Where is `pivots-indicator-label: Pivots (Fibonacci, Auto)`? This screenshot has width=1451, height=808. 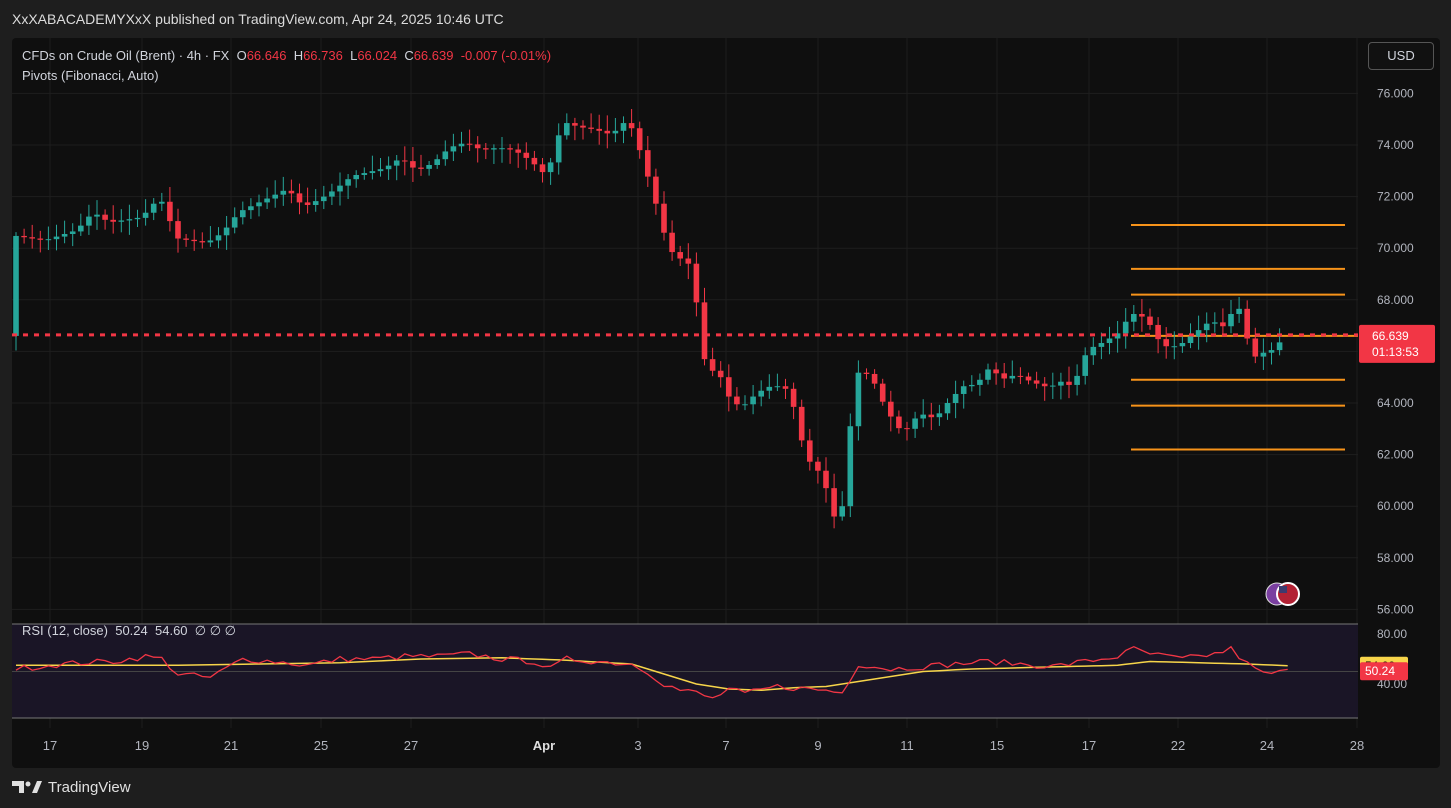 pivots-indicator-label: Pivots (Fibonacci, Auto) is located at coordinates (286, 76).